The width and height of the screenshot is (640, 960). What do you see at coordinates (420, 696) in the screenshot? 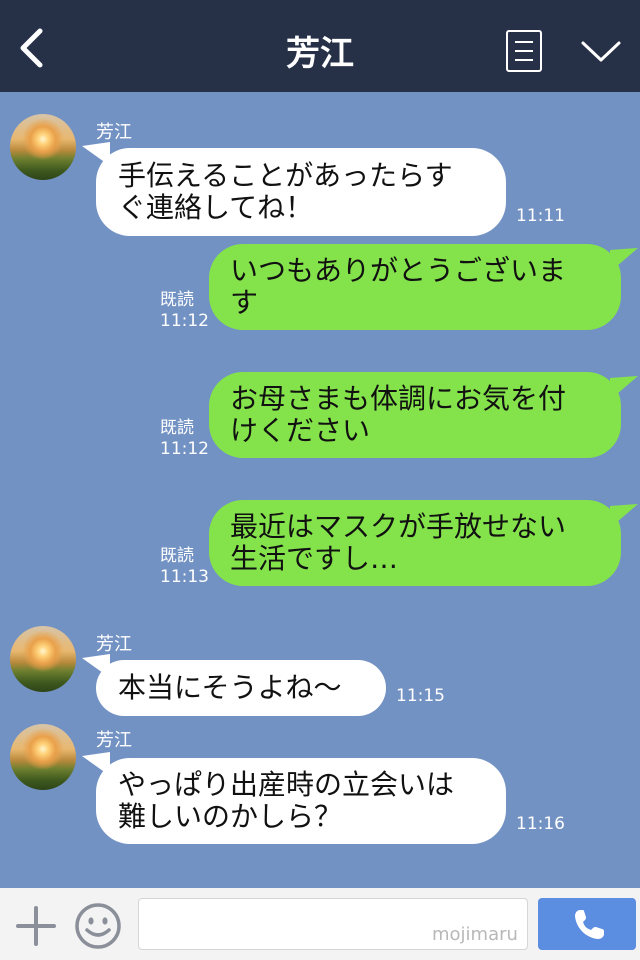
I see `message-time: 11:15` at bounding box center [420, 696].